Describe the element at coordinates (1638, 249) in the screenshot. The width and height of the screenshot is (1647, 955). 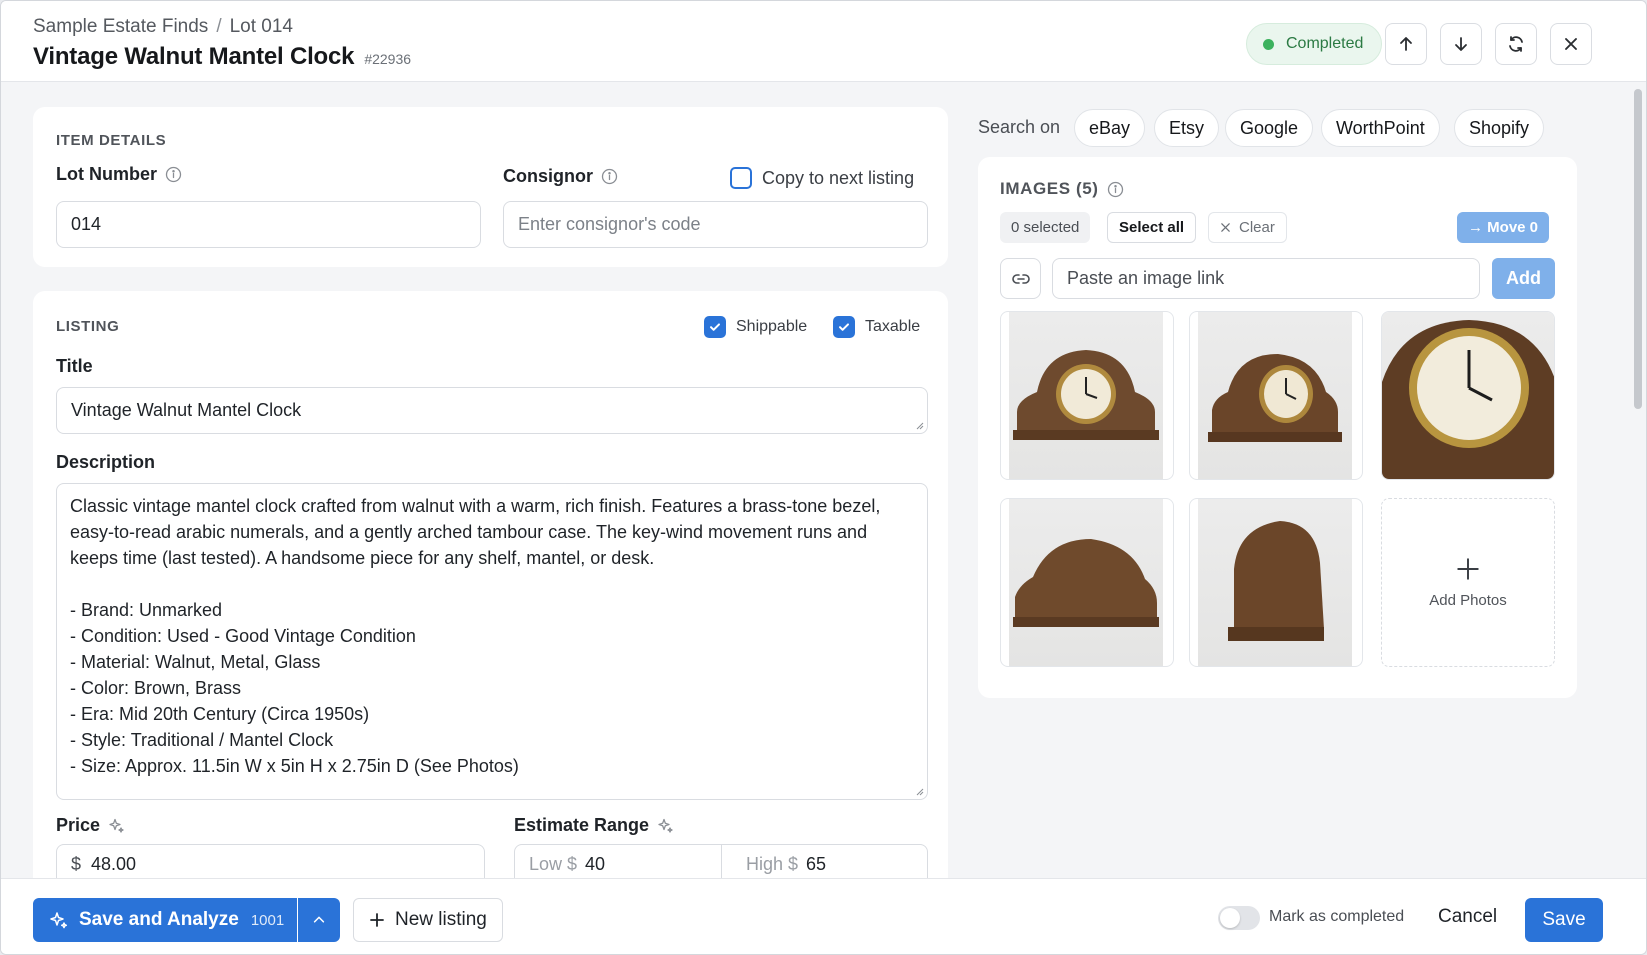
I see `scrollbar-thumb` at that location.